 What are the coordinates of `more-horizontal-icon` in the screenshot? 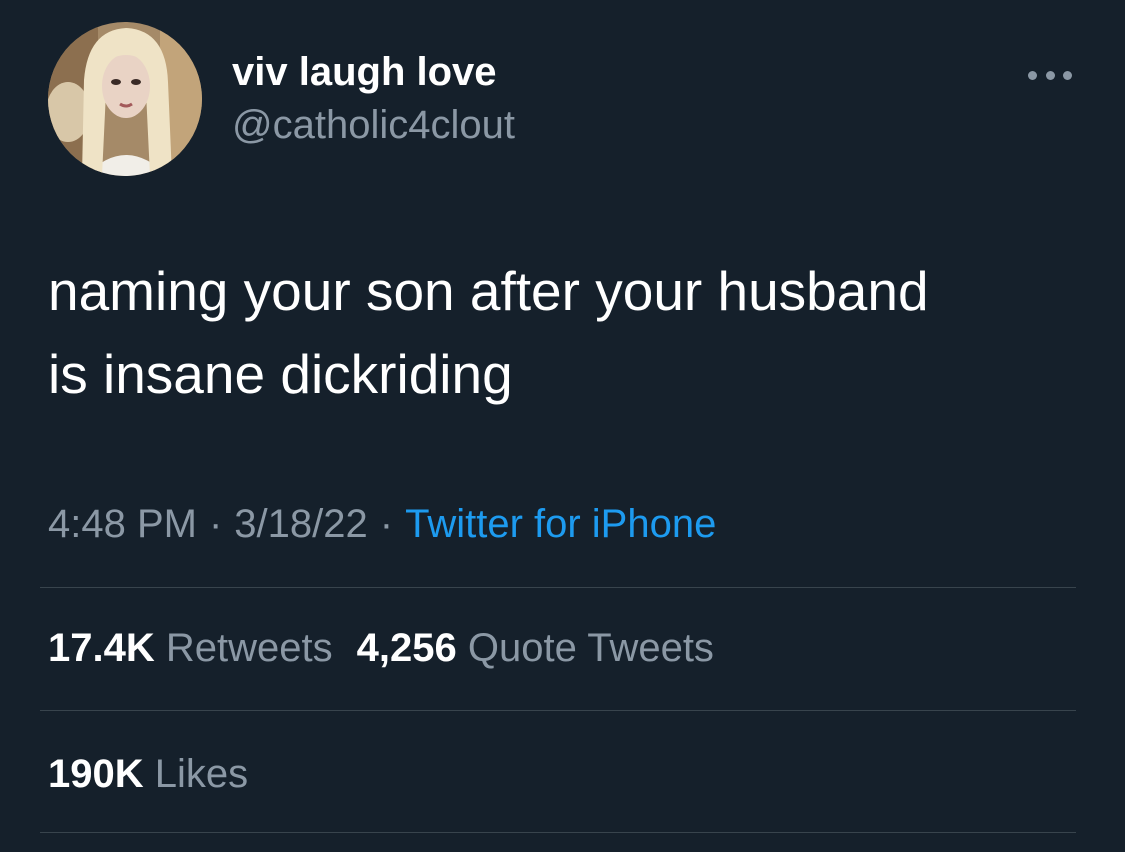 It's located at (1032, 75).